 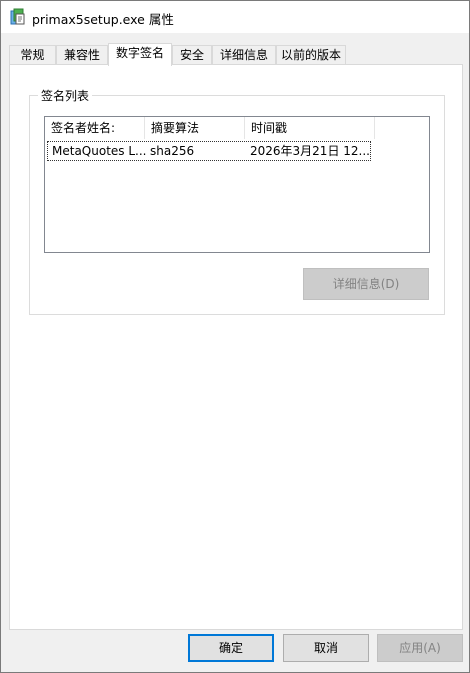 What do you see at coordinates (18, 17) in the screenshot?
I see `installer-app-icon` at bounding box center [18, 17].